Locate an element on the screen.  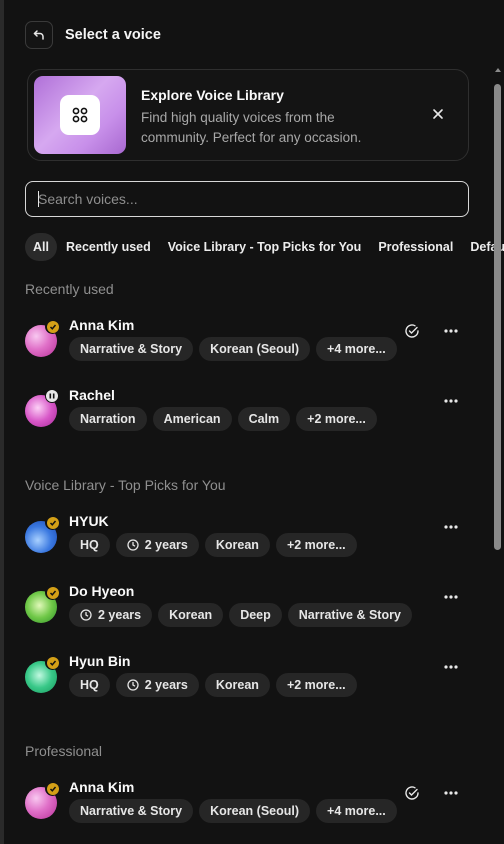
filter-top-picks: Voice Library - Top Picks for You is located at coordinates (265, 247).